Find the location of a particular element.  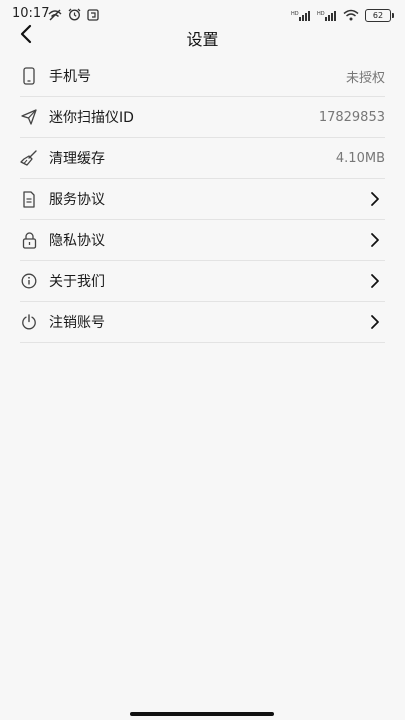

settings-item-delete-account: 注销账号 is located at coordinates (202, 322).